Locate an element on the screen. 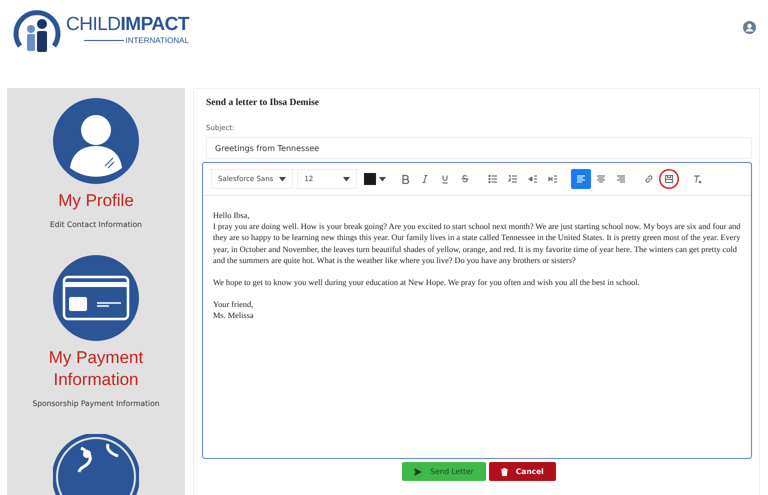 The height and width of the screenshot is (495, 768). subject-field: Greetings from Tennessee is located at coordinates (479, 148).